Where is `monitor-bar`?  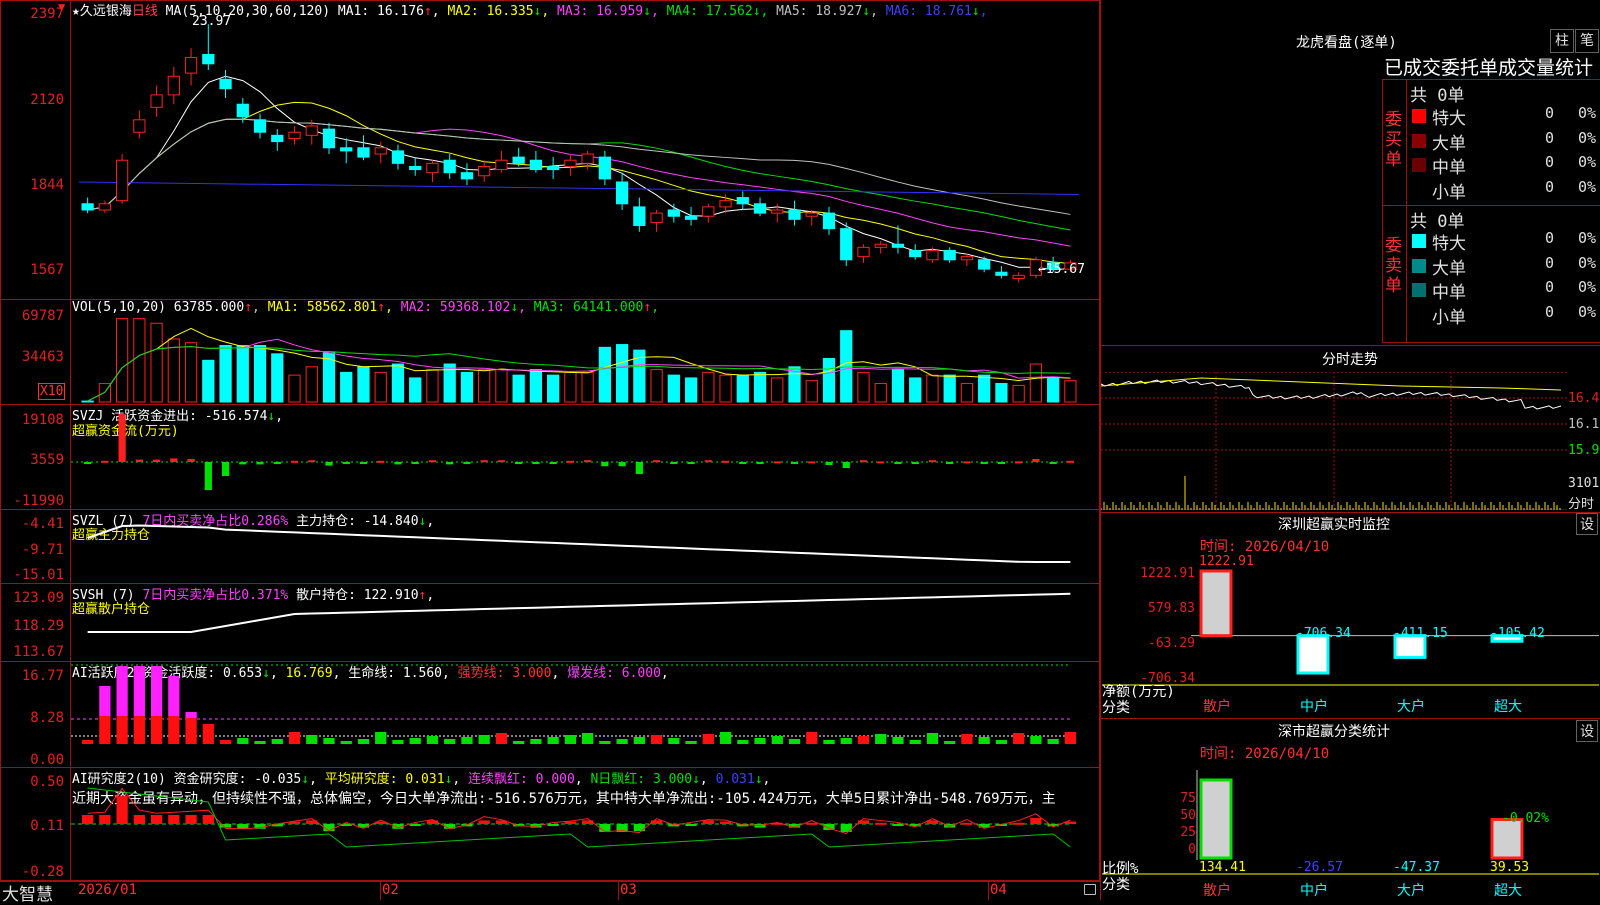
monitor-bar is located at coordinates (1313, 654).